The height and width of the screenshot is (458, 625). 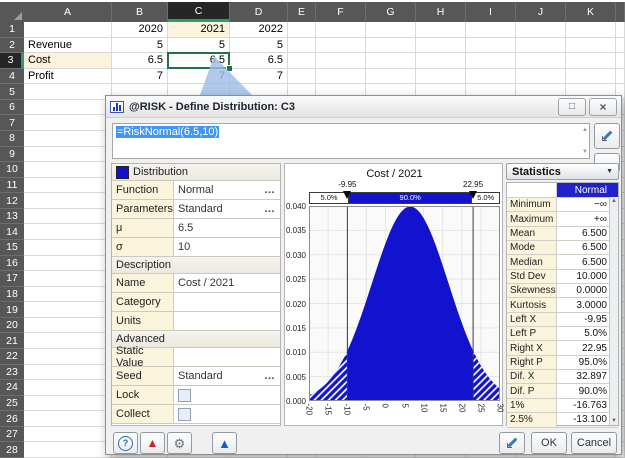 I want to click on col-header-G: G, so click(x=391, y=12).